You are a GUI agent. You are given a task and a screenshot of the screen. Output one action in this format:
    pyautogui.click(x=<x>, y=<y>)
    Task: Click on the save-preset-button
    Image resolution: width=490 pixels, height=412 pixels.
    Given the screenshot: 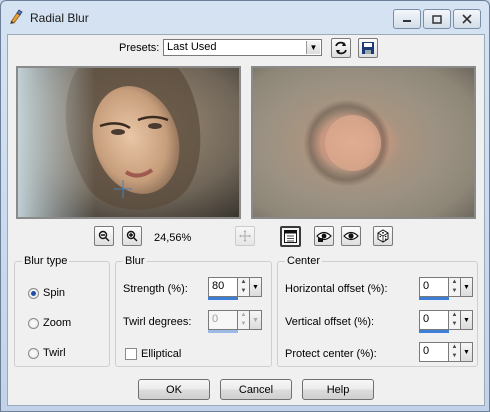 What is the action you would take?
    pyautogui.click(x=368, y=48)
    